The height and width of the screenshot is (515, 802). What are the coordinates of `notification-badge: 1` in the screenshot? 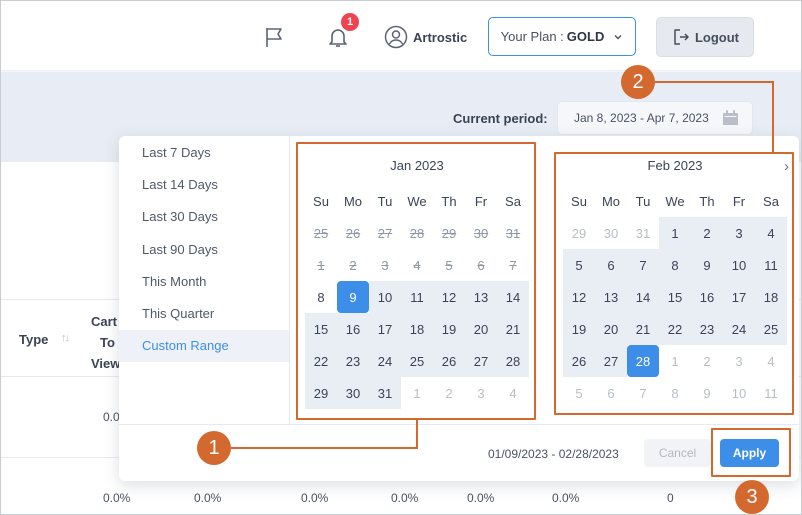 It's located at (350, 22).